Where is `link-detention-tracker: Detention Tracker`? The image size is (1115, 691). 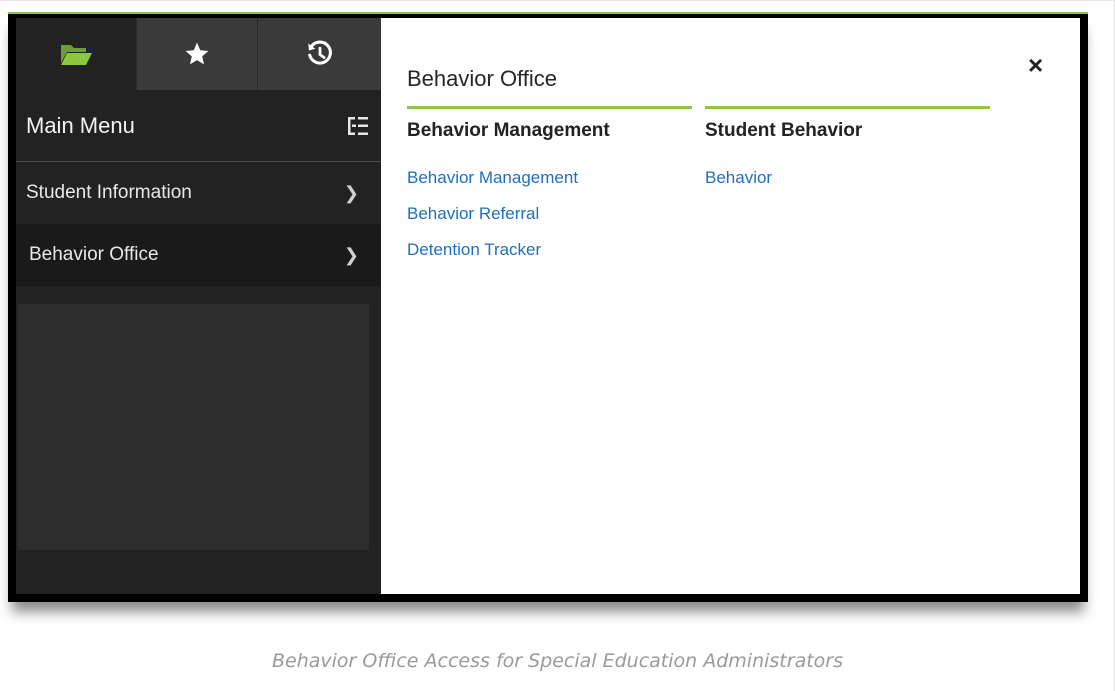
link-detention-tracker: Detention Tracker is located at coordinates (549, 250).